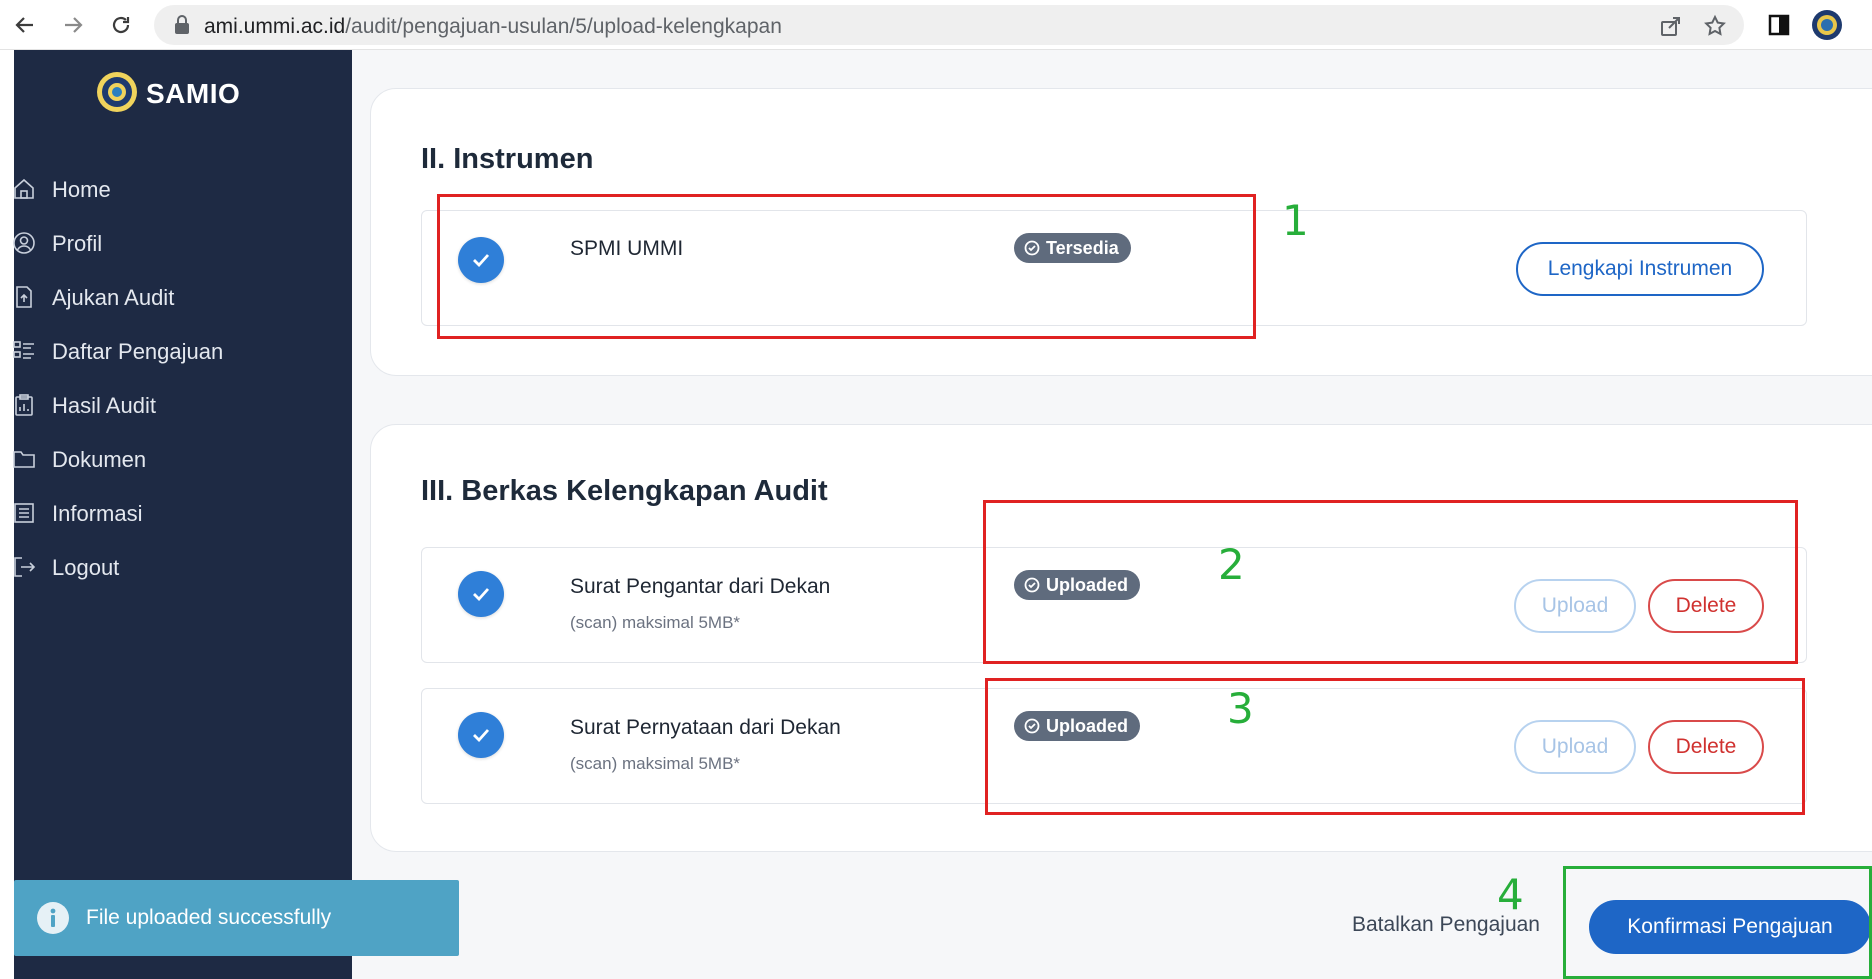  I want to click on forward-icon, so click(73, 25).